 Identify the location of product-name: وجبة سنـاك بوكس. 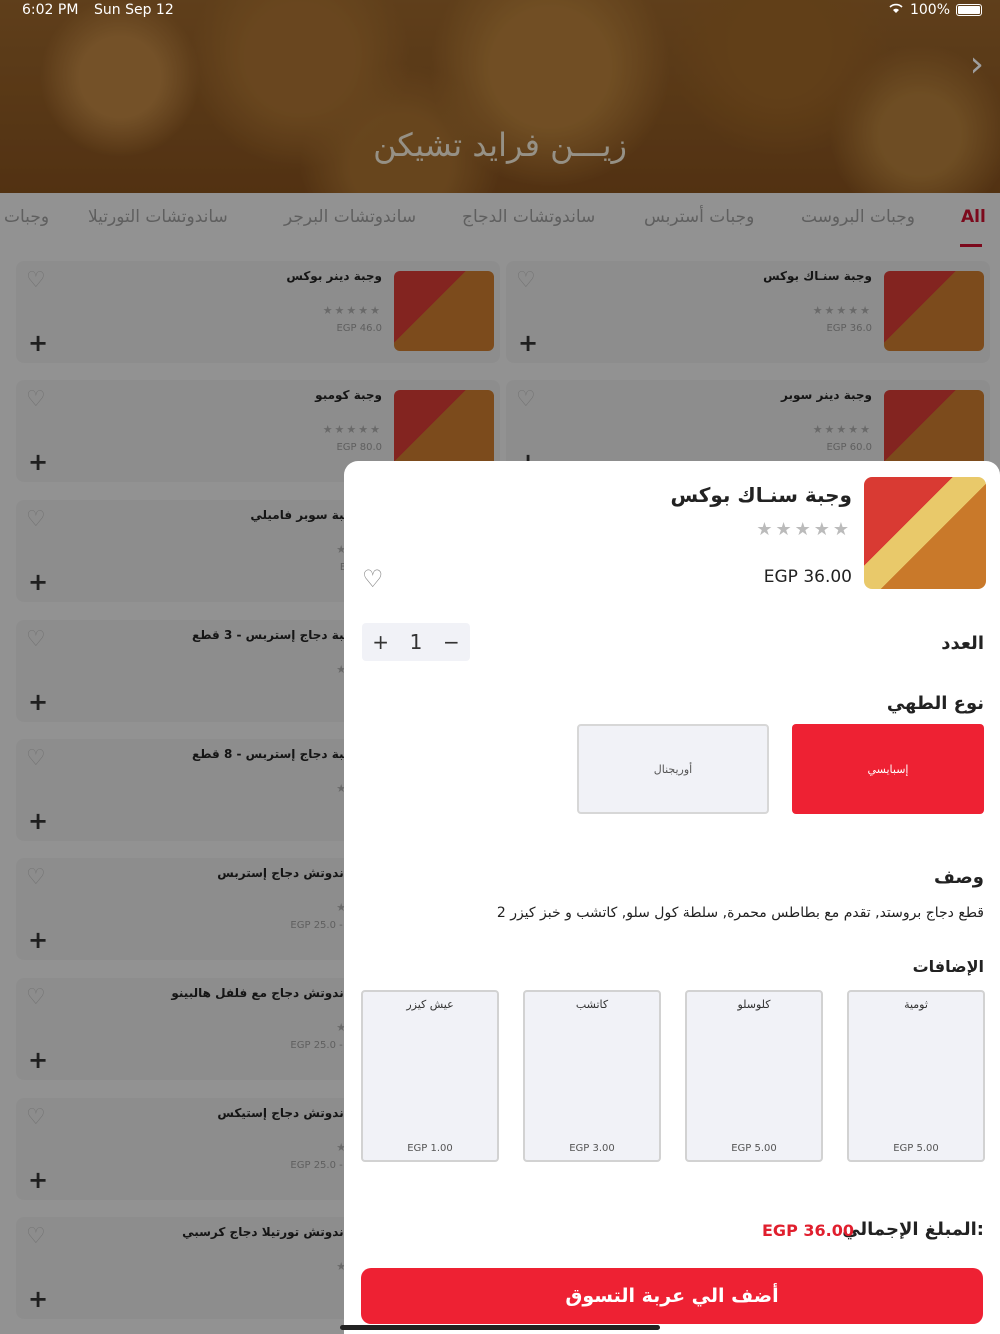
(761, 495).